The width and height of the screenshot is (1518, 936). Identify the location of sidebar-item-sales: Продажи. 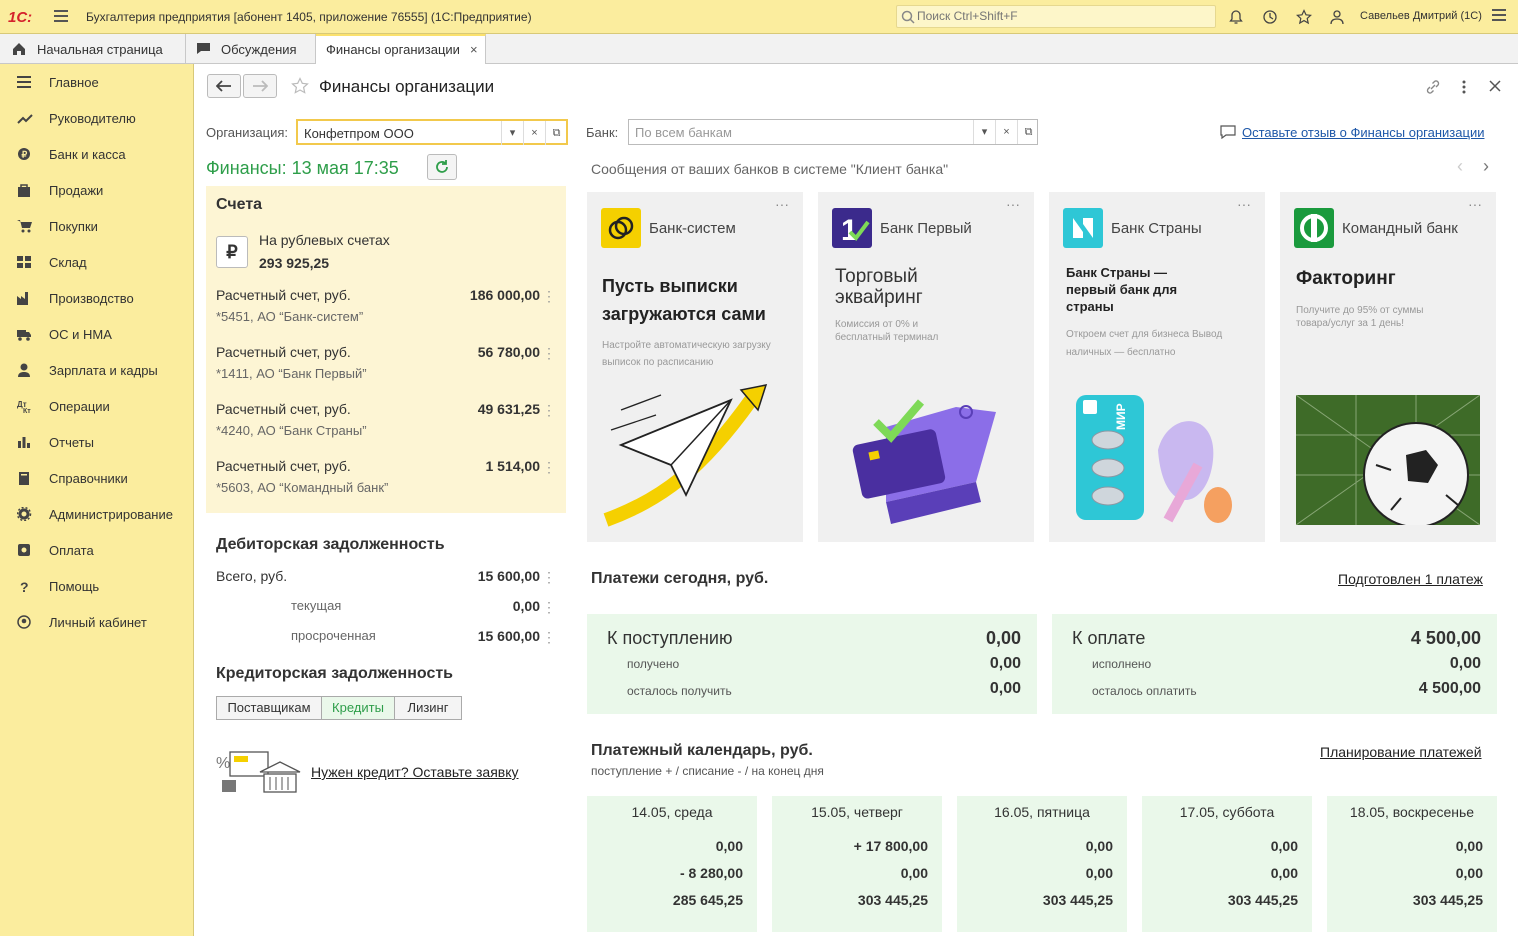
(97, 190).